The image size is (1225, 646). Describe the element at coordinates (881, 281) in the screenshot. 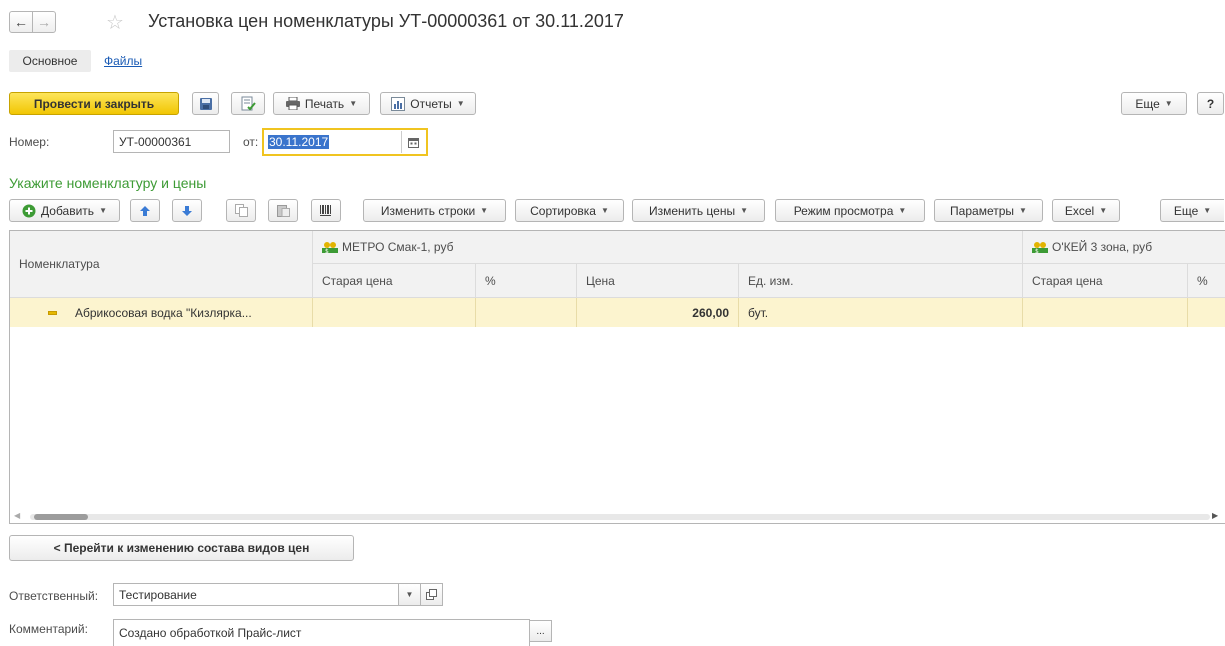

I see `column-header-unit: Ед. изм.` at that location.